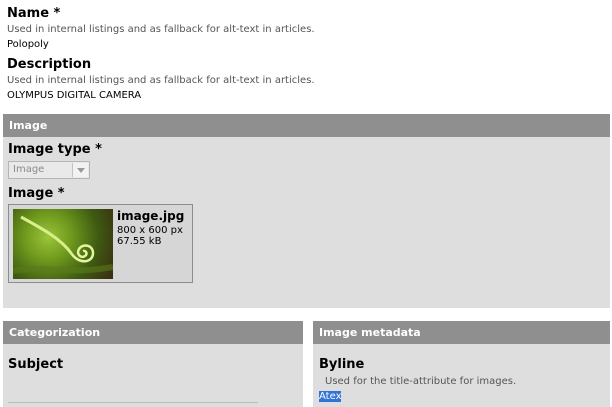  I want to click on byline-value: Atex, so click(330, 396).